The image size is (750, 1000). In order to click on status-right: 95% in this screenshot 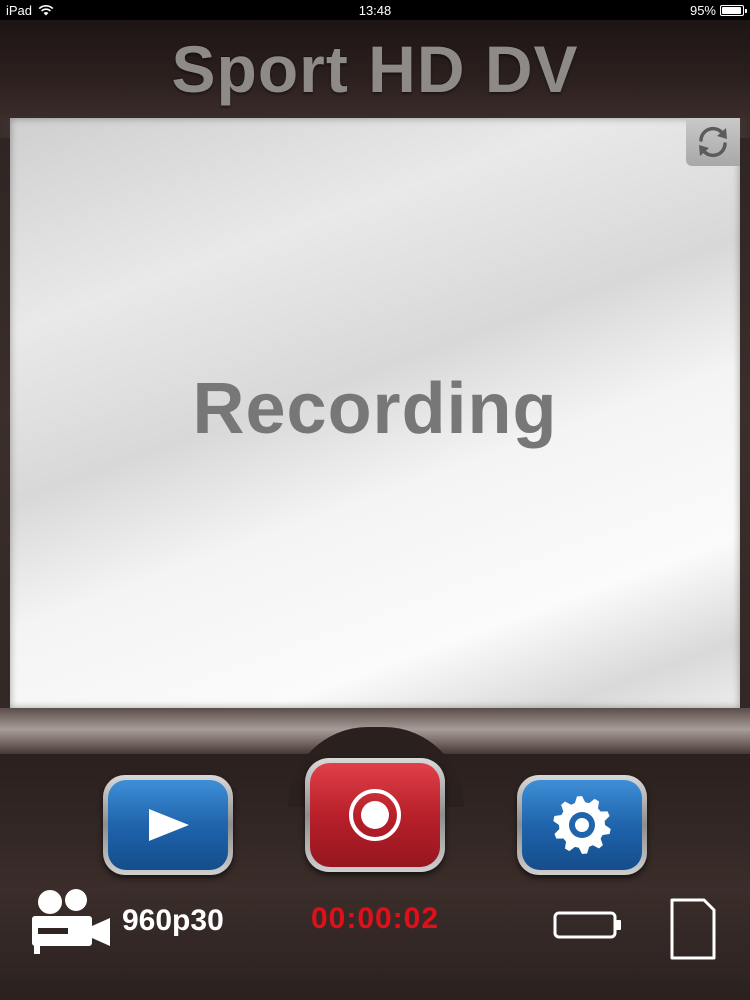, I will do `click(718, 10)`.